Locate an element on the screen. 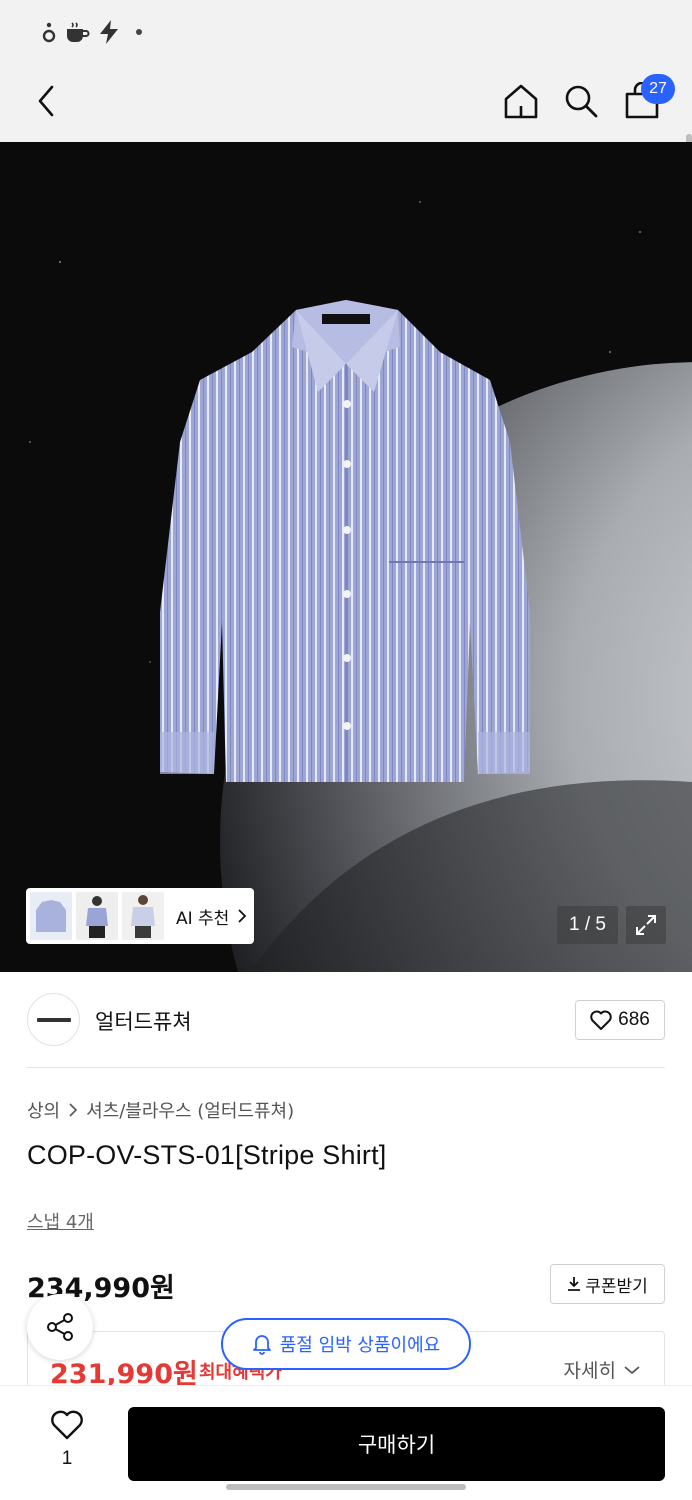 The width and height of the screenshot is (692, 1500). status-icons is located at coordinates (92, 32).